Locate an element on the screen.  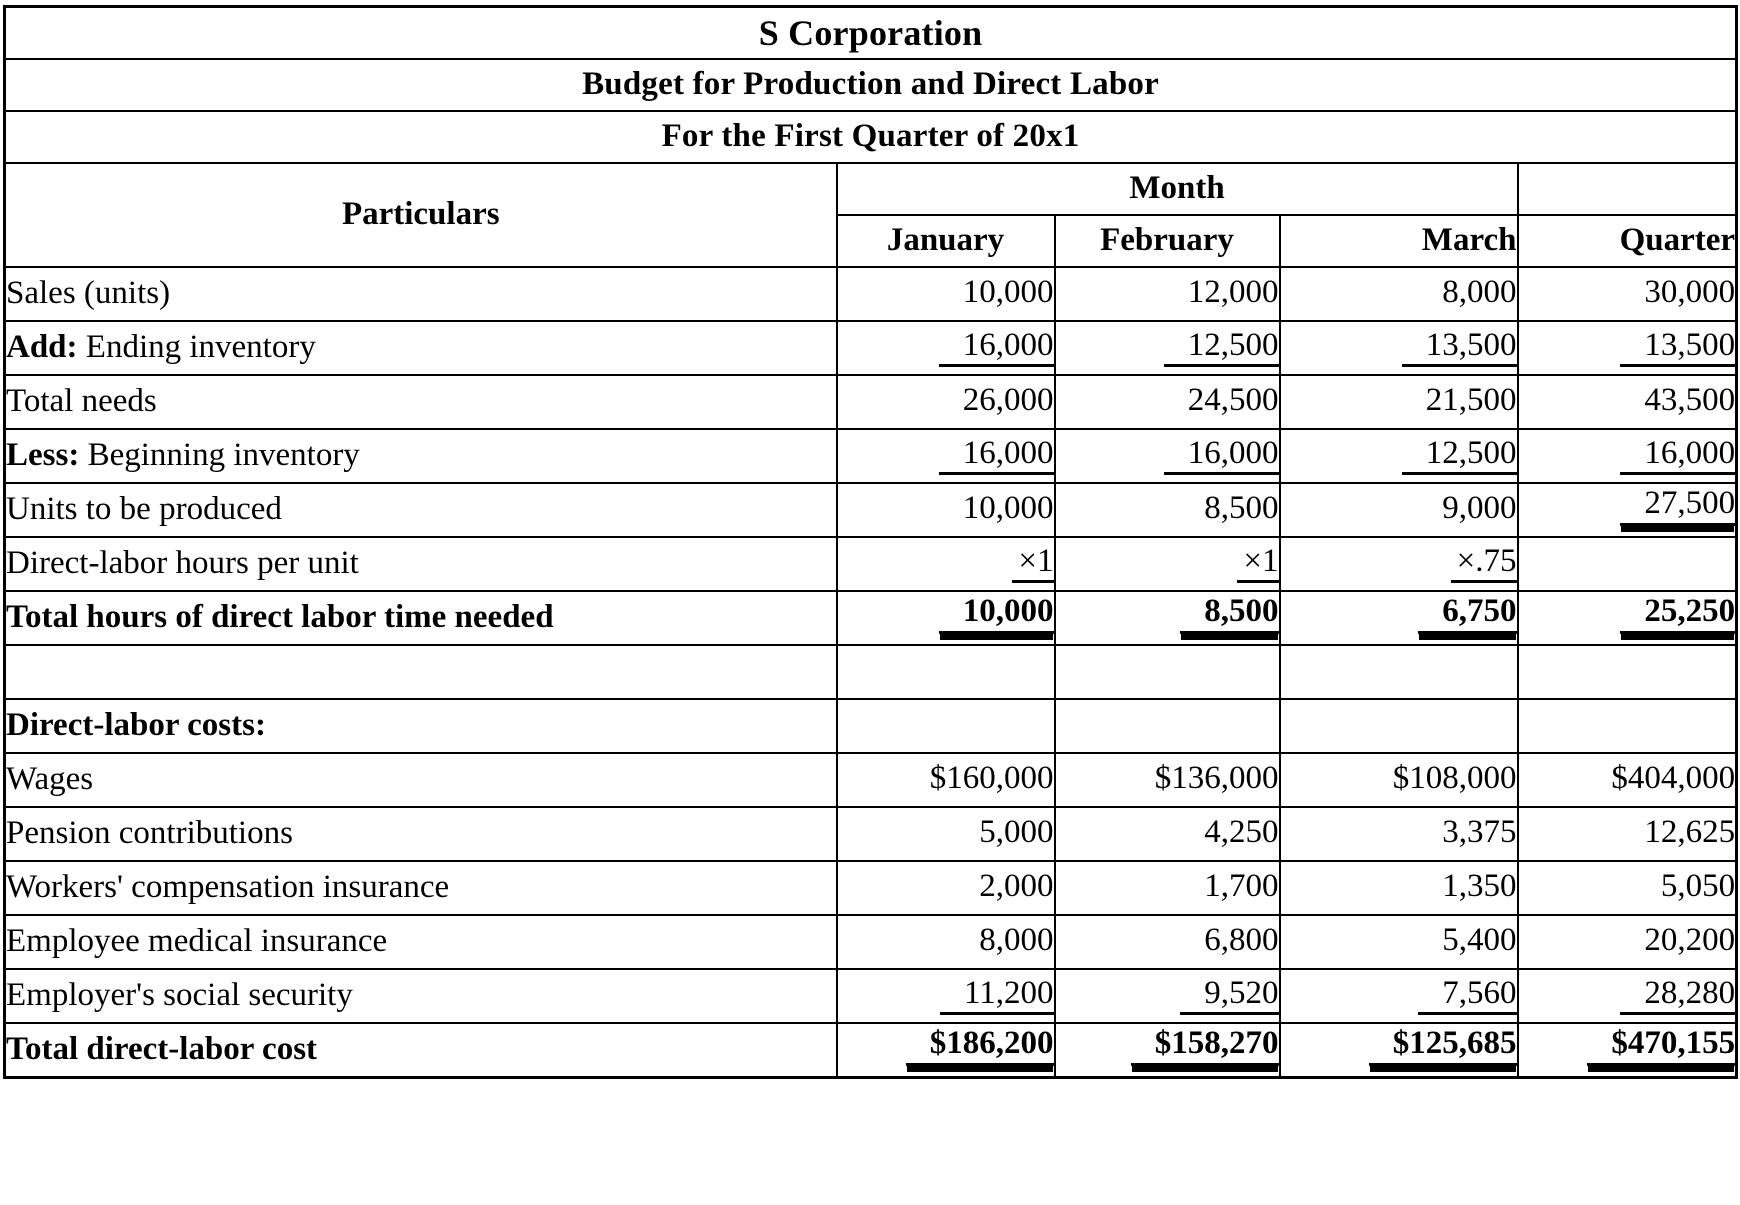
cell-value: 20,200 is located at coordinates (1690, 940).